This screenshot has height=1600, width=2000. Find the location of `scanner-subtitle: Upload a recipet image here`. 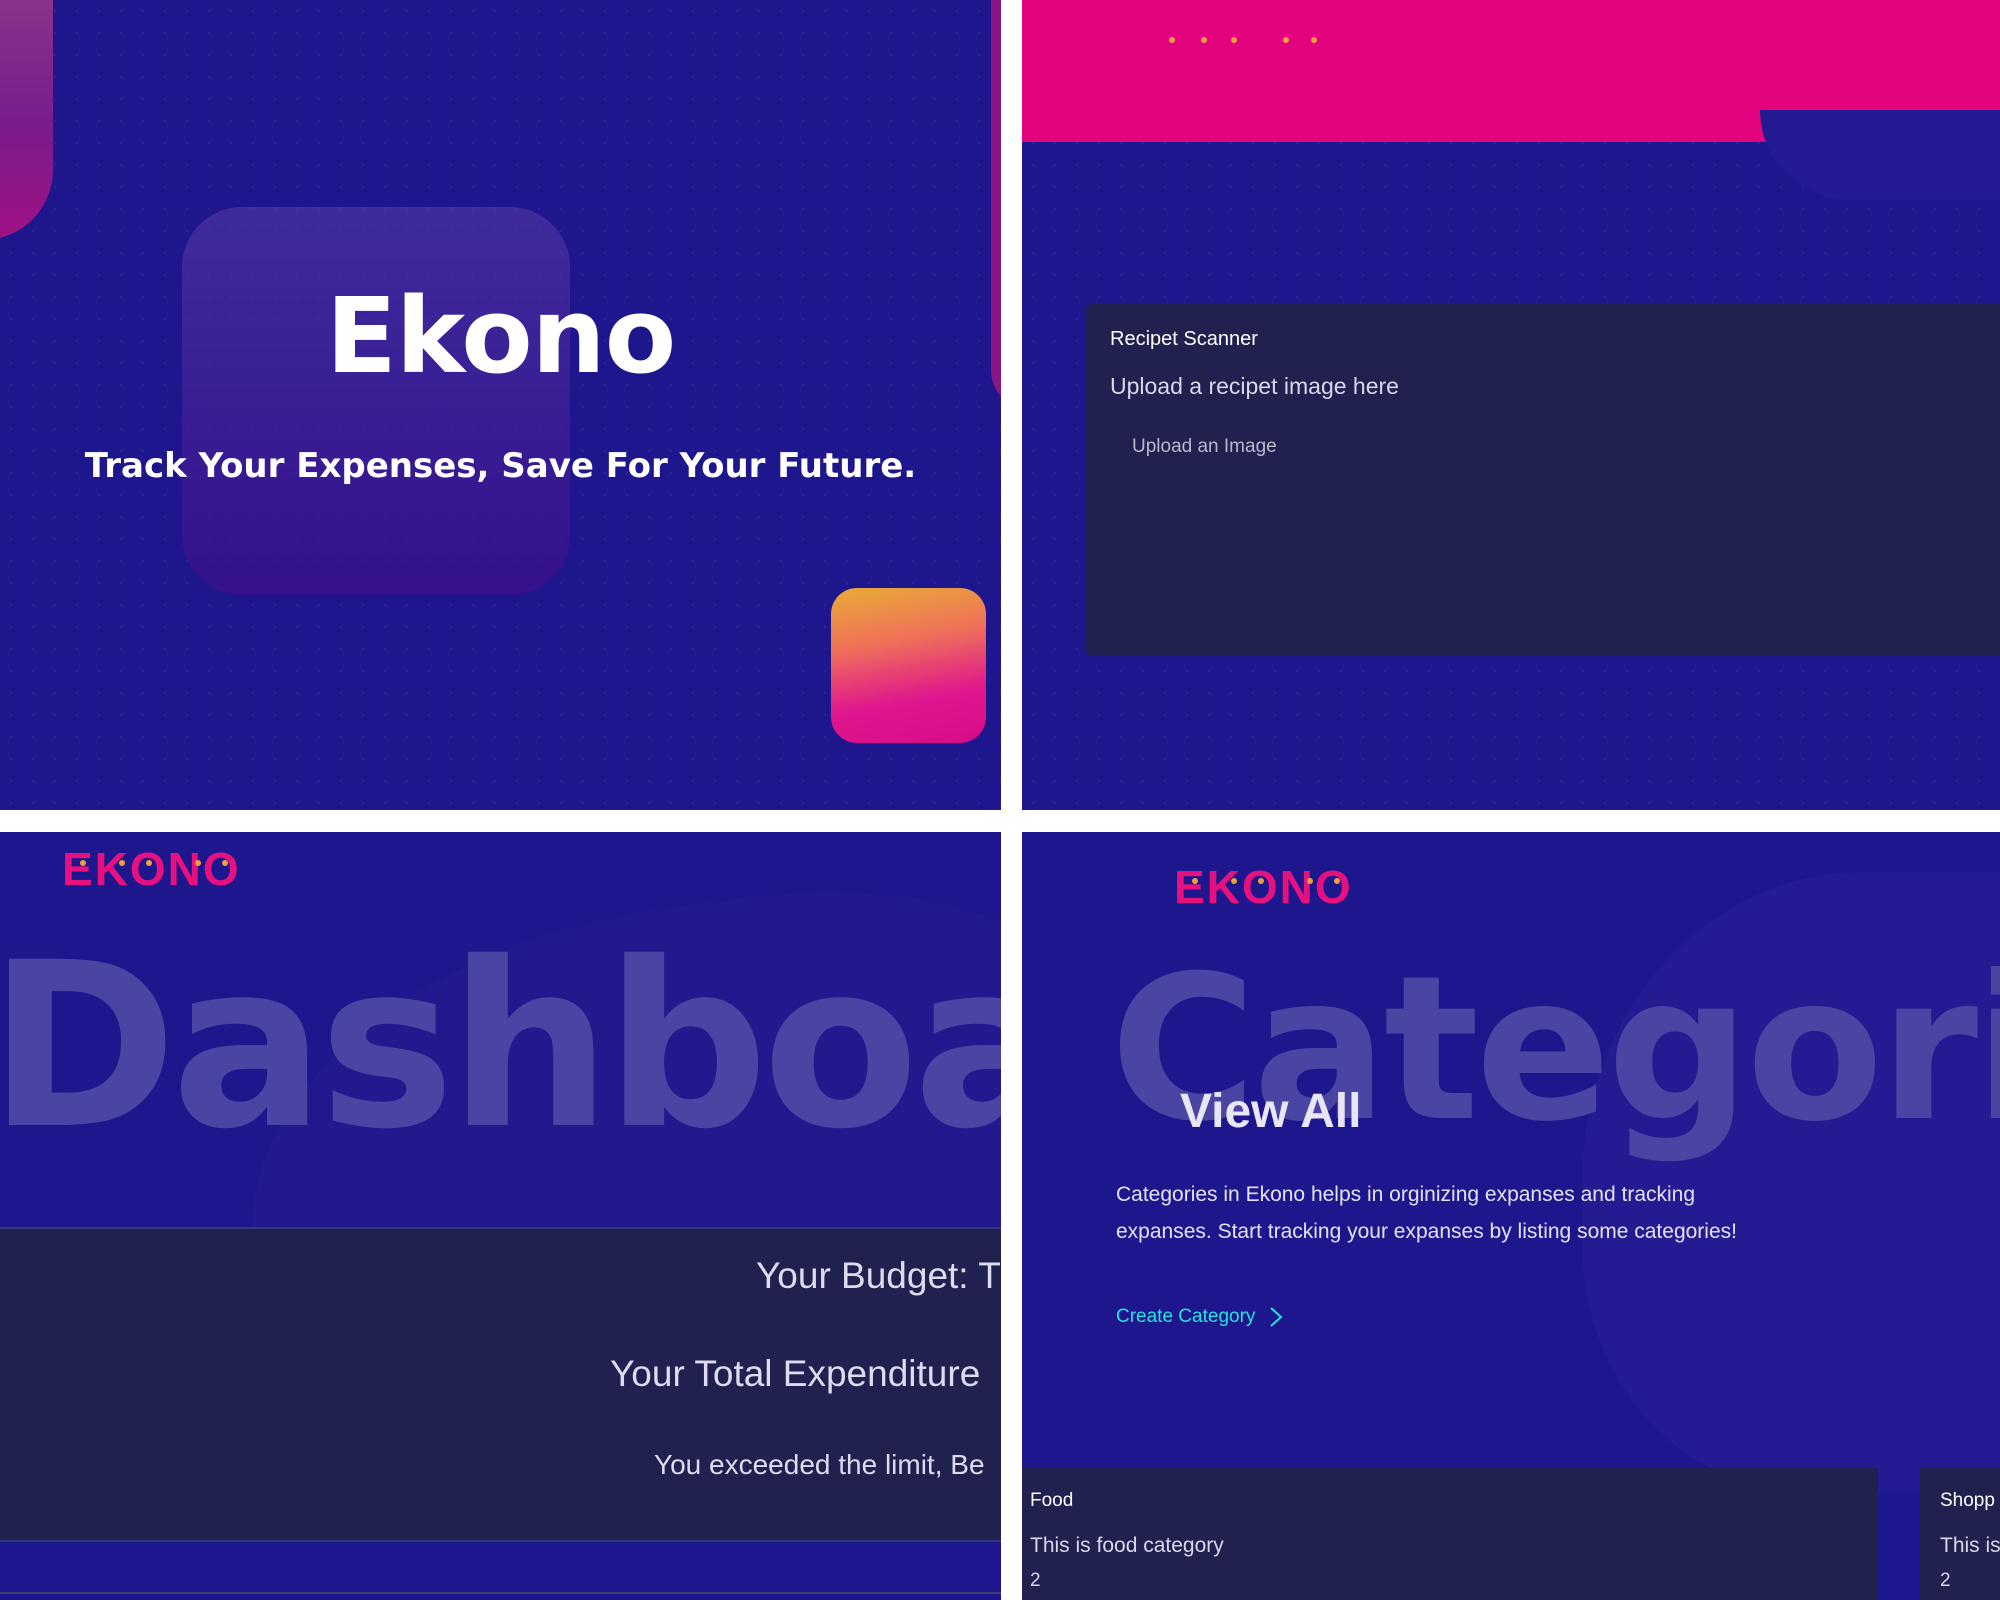

scanner-subtitle: Upload a recipet image here is located at coordinates (1254, 386).